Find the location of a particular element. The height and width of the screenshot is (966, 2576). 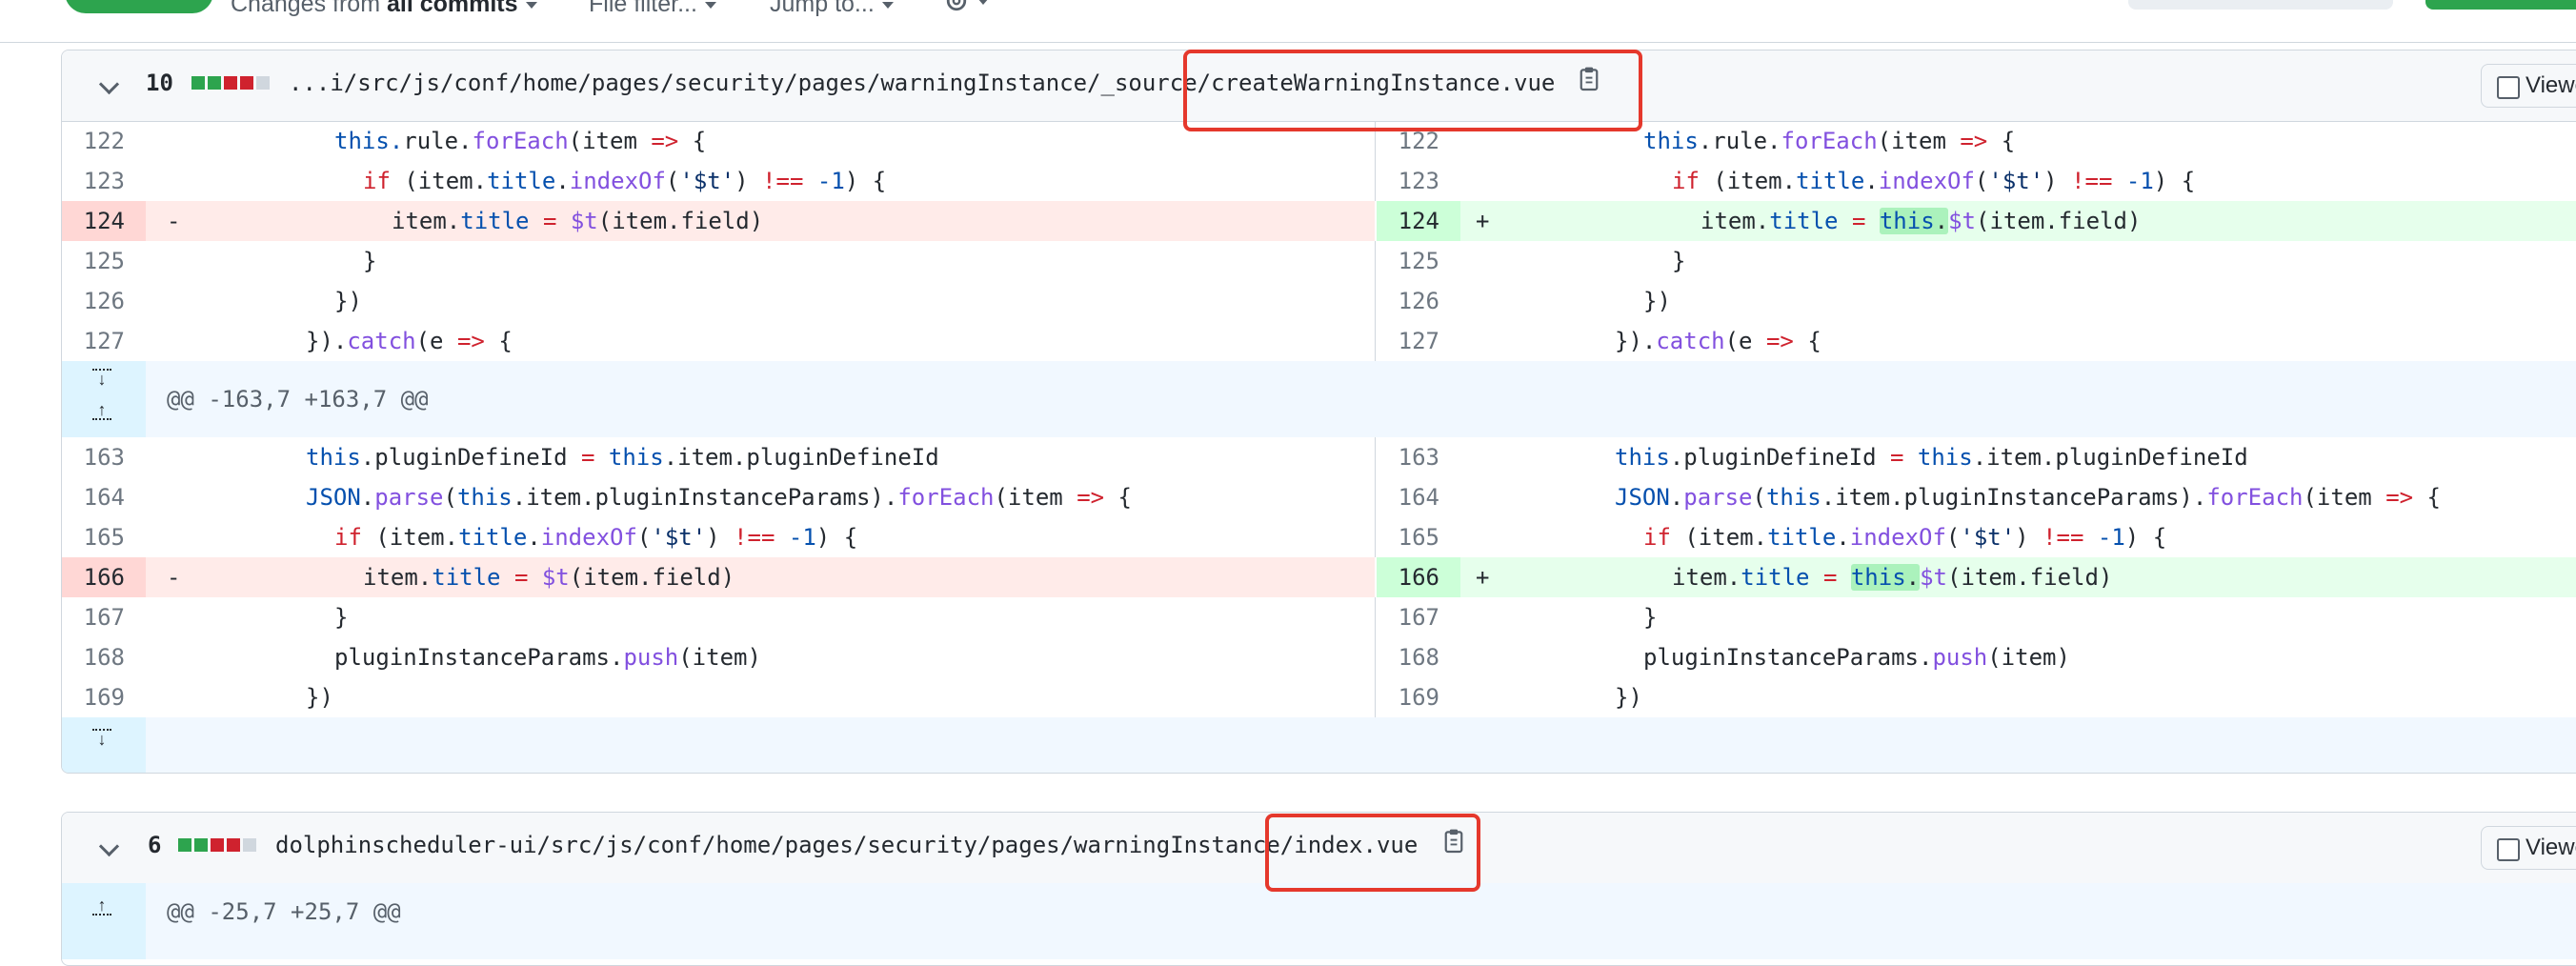

diff-row: 169 }) 169 }) is located at coordinates (1319, 697).